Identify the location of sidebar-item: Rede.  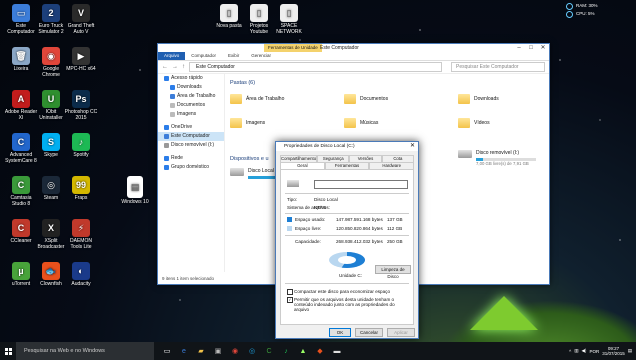
(191, 158).